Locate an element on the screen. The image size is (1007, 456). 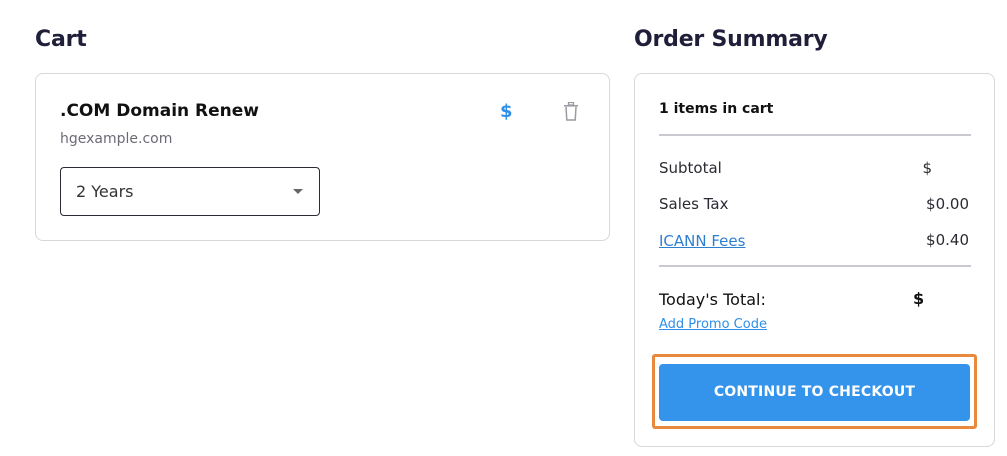
total-label: Today's Total: is located at coordinates (712, 299).